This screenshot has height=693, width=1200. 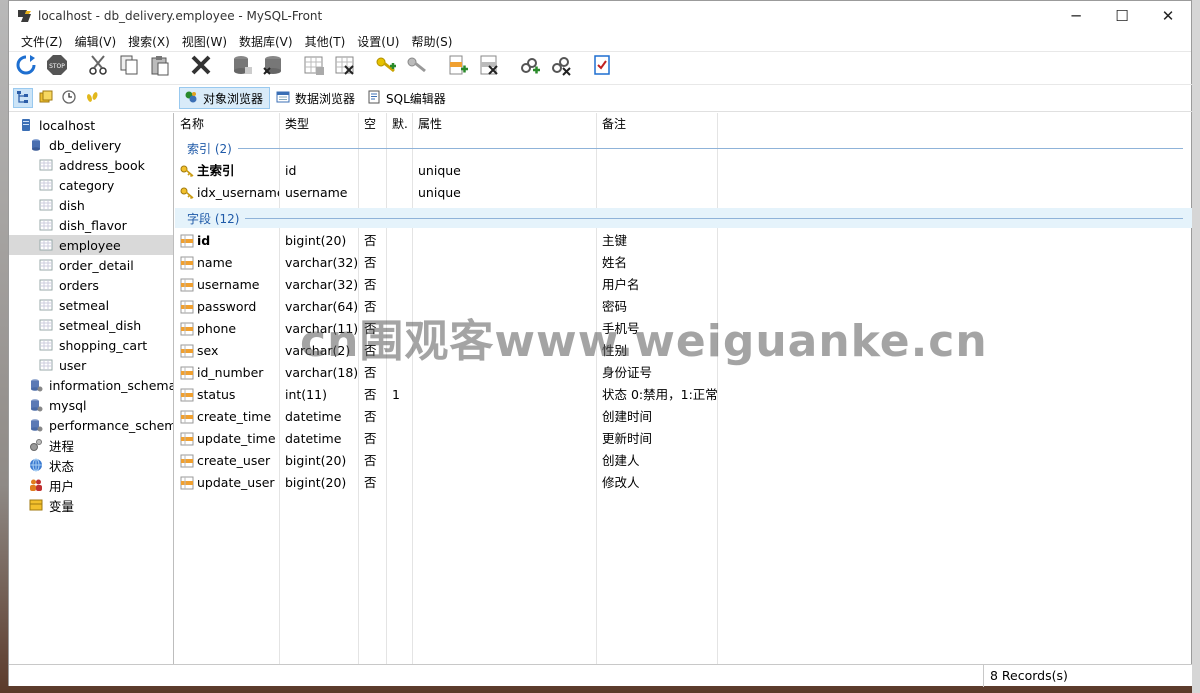 What do you see at coordinates (378, 41) in the screenshot?
I see `menu-item-7: 设置(U)` at bounding box center [378, 41].